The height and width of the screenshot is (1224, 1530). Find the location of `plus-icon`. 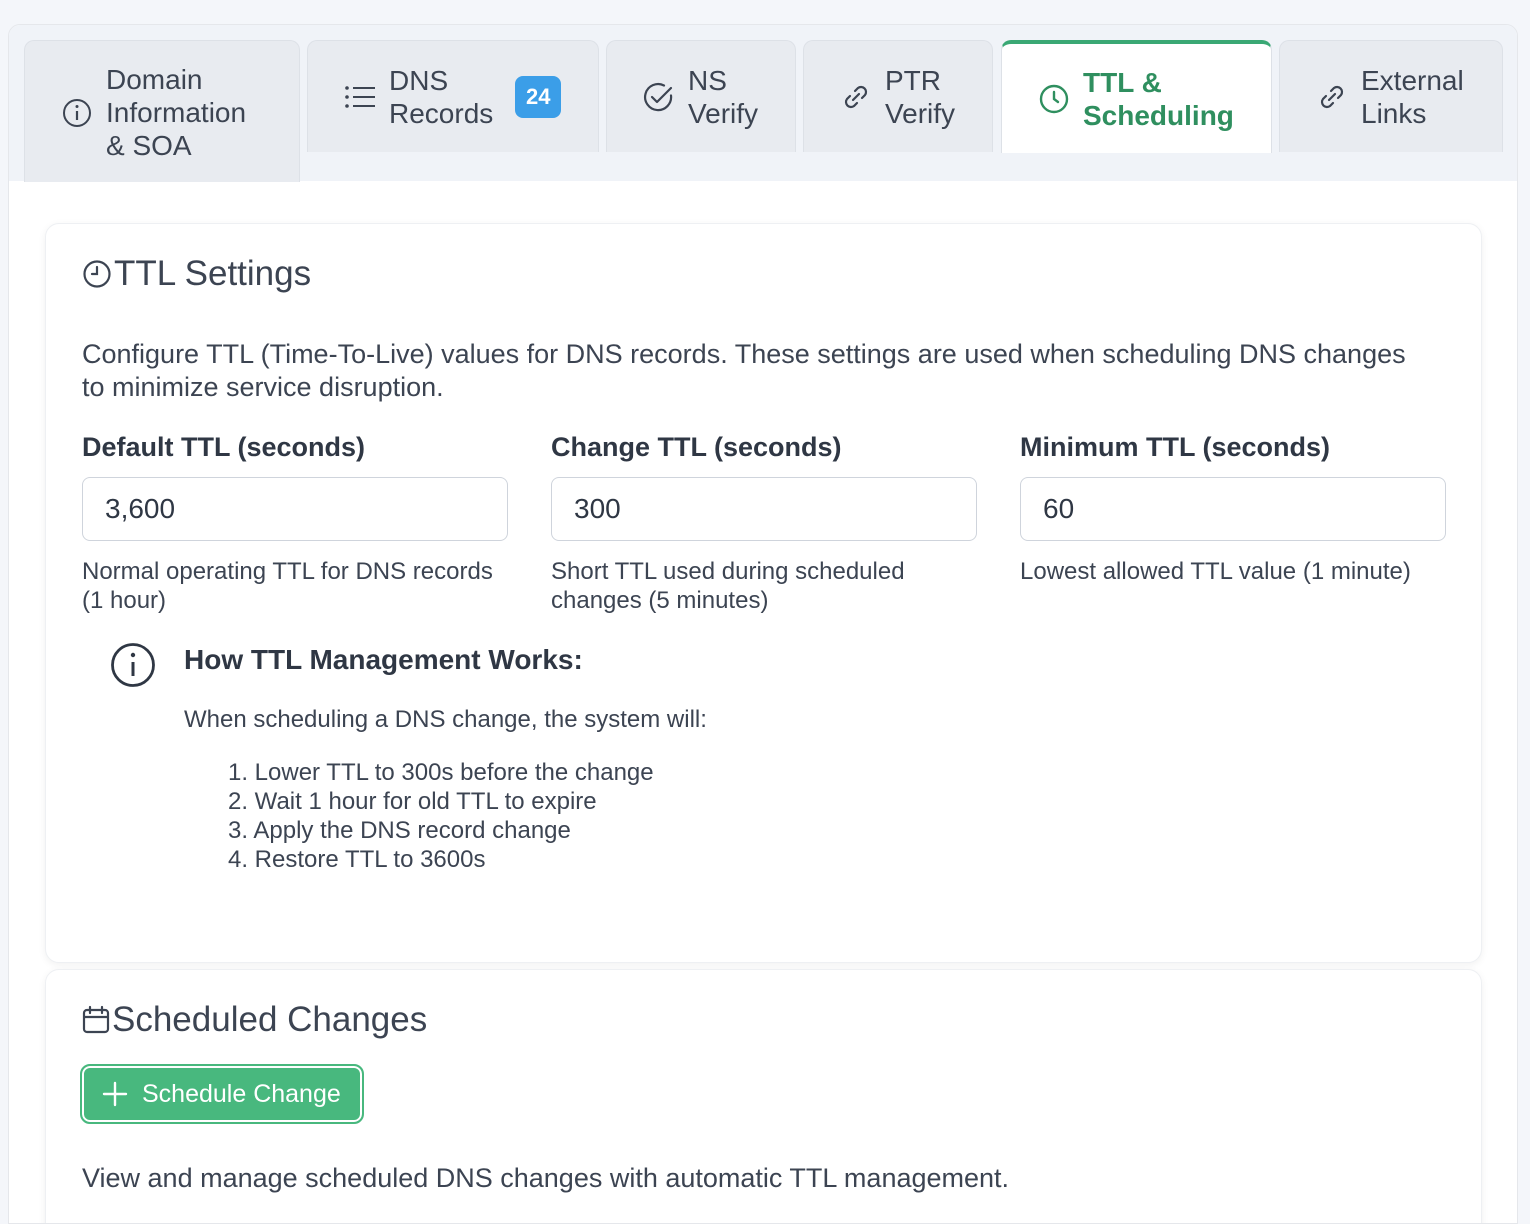

plus-icon is located at coordinates (115, 1094).